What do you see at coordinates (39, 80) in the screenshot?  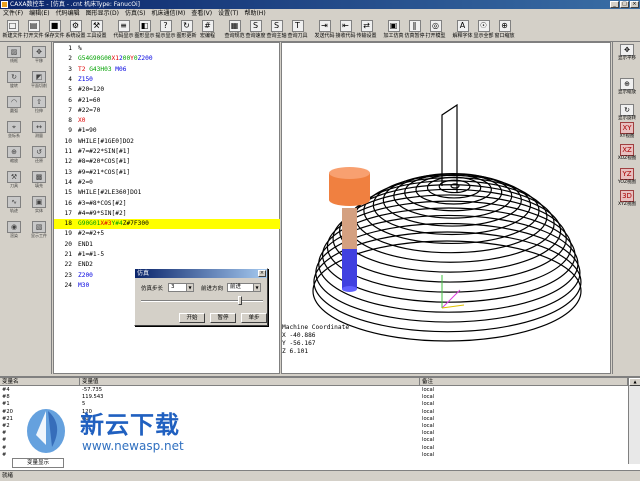 I see `left-tool-3: ◩ 平面切削` at bounding box center [39, 80].